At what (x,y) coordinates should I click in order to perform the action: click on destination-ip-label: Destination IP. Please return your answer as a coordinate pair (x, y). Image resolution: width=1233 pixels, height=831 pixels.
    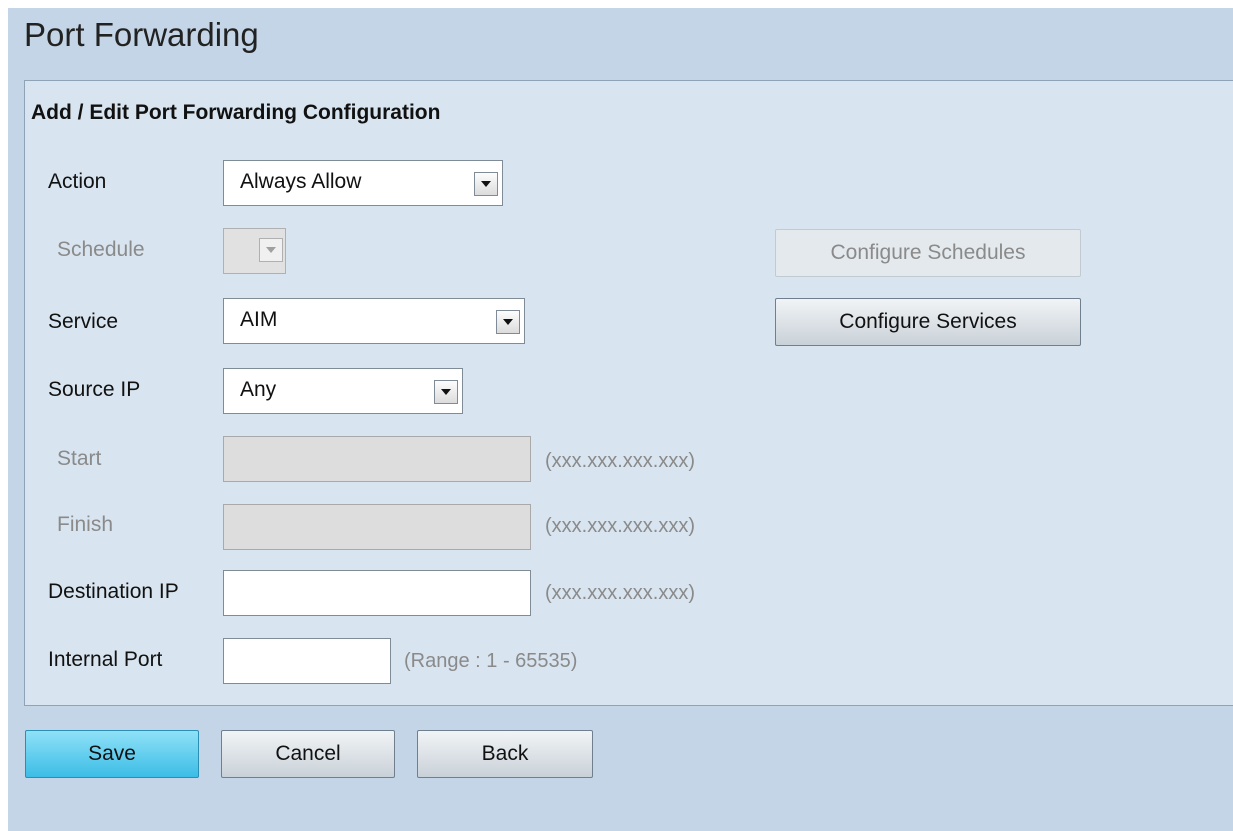
    Looking at the image, I should click on (113, 591).